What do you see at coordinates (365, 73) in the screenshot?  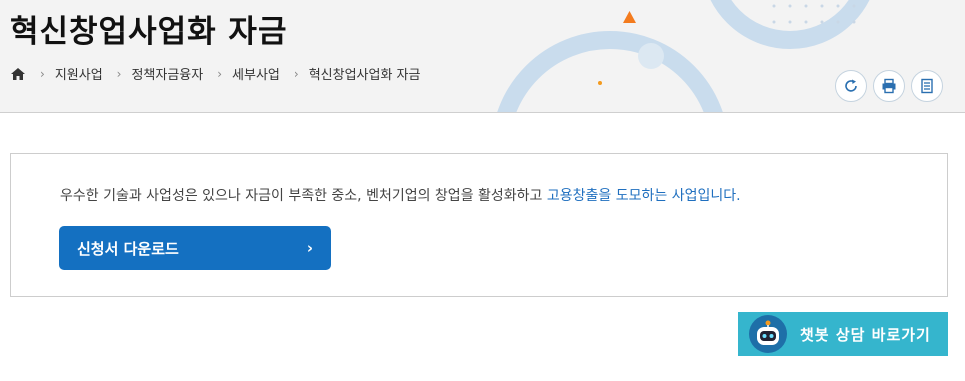 I see `breadcrumb-item-current: 혁신창업사업화 자금` at bounding box center [365, 73].